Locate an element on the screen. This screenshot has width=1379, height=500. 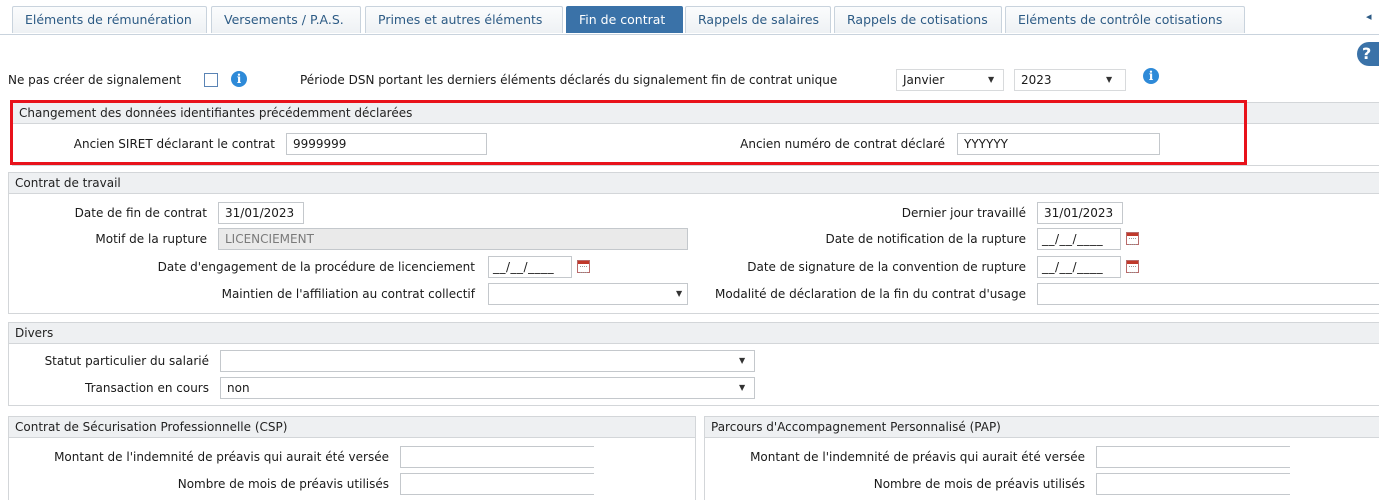
year-value: 2023 is located at coordinates (1036, 80).